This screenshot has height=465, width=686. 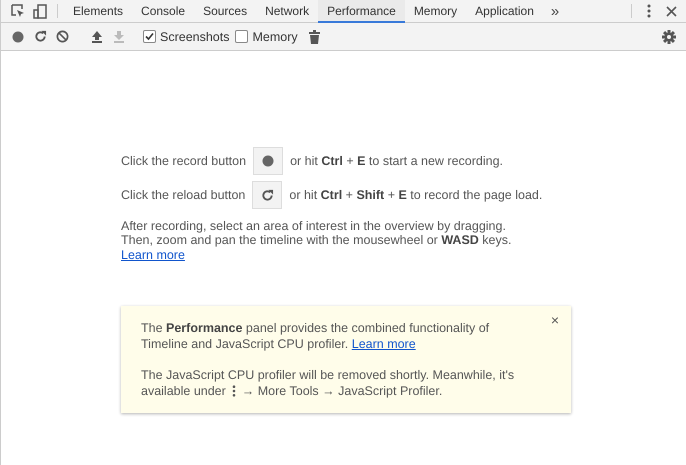 What do you see at coordinates (504, 11) in the screenshot?
I see `panel-tab: Application` at bounding box center [504, 11].